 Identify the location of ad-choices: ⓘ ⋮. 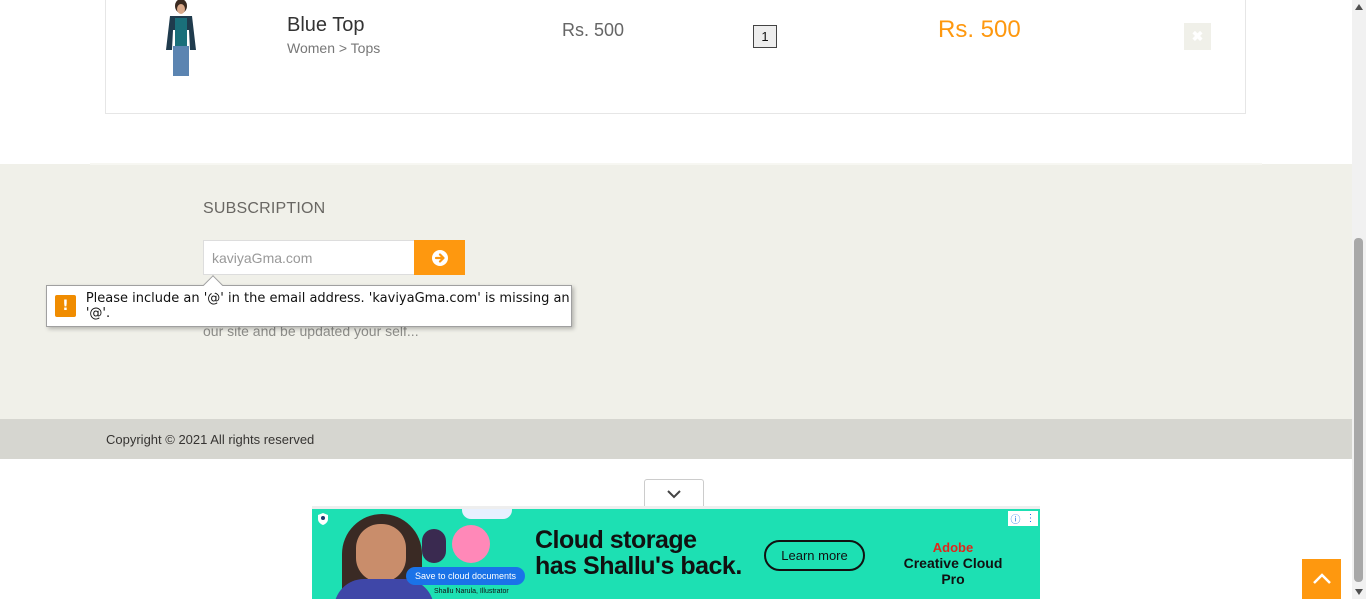
(1023, 518).